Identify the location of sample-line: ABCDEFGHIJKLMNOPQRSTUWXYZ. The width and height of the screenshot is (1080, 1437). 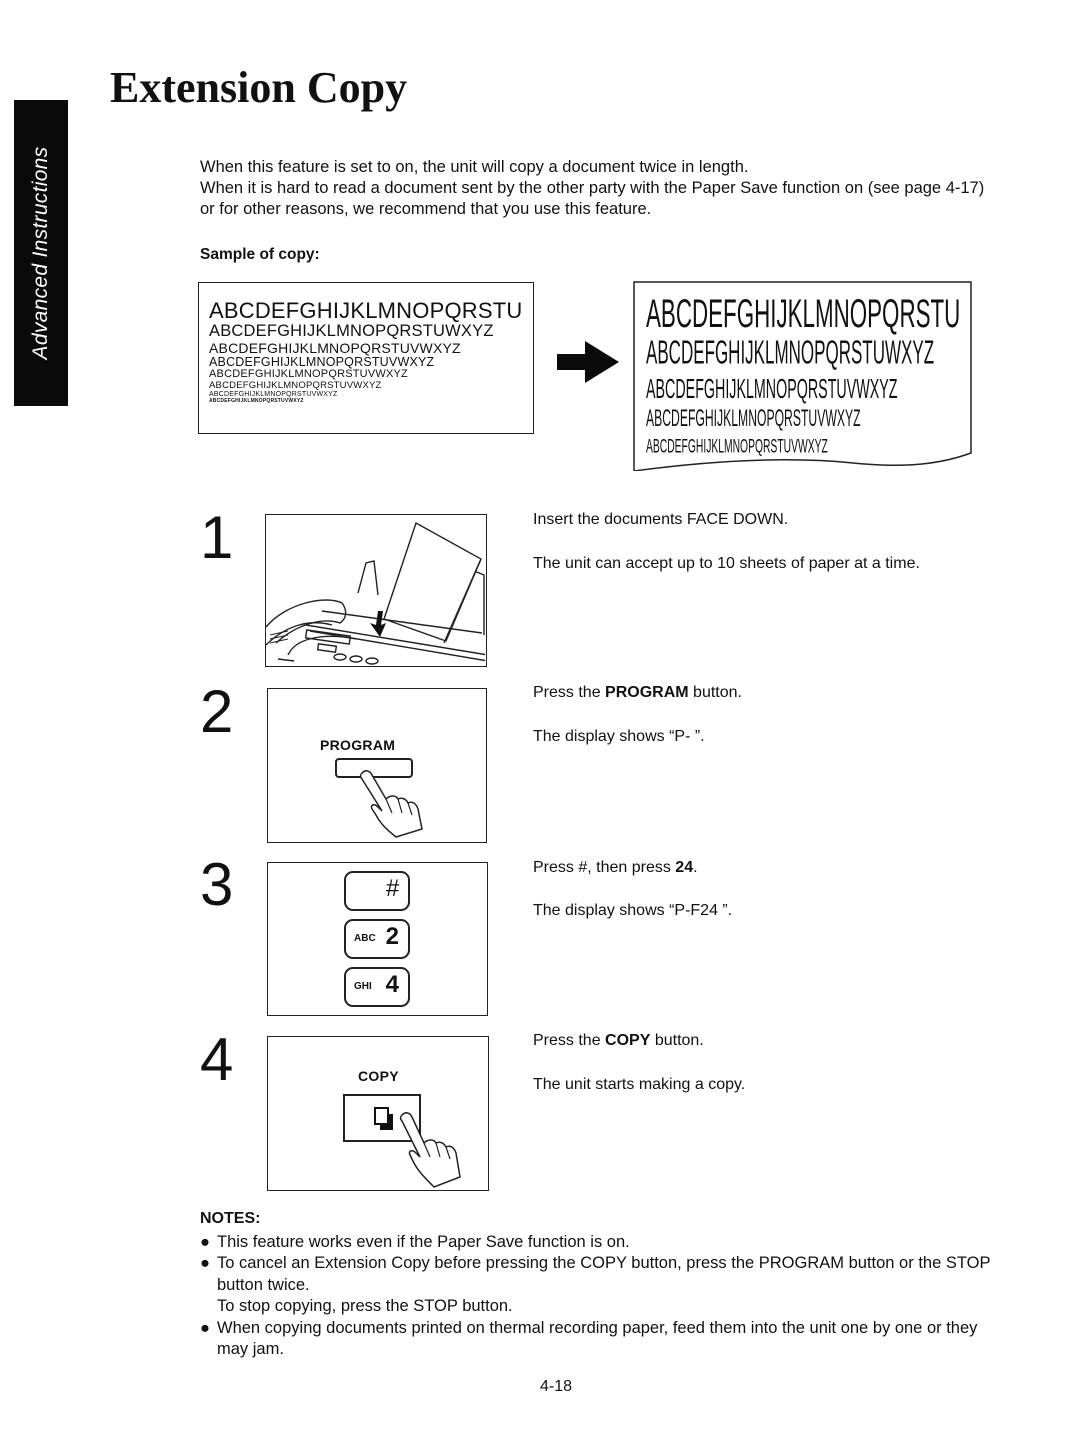
(351, 330).